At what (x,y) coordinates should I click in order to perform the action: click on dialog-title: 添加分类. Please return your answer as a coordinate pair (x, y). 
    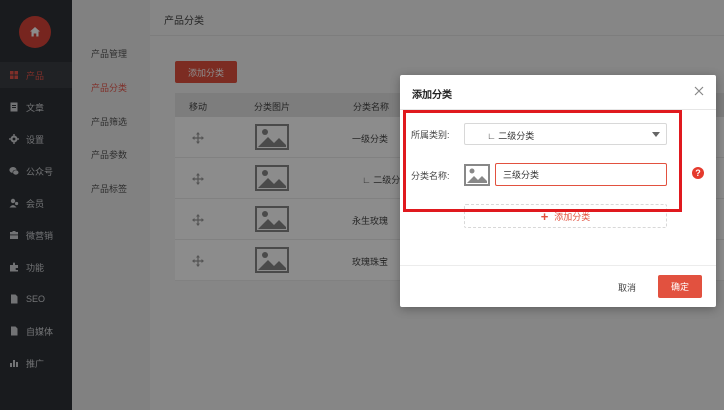
    Looking at the image, I should click on (432, 95).